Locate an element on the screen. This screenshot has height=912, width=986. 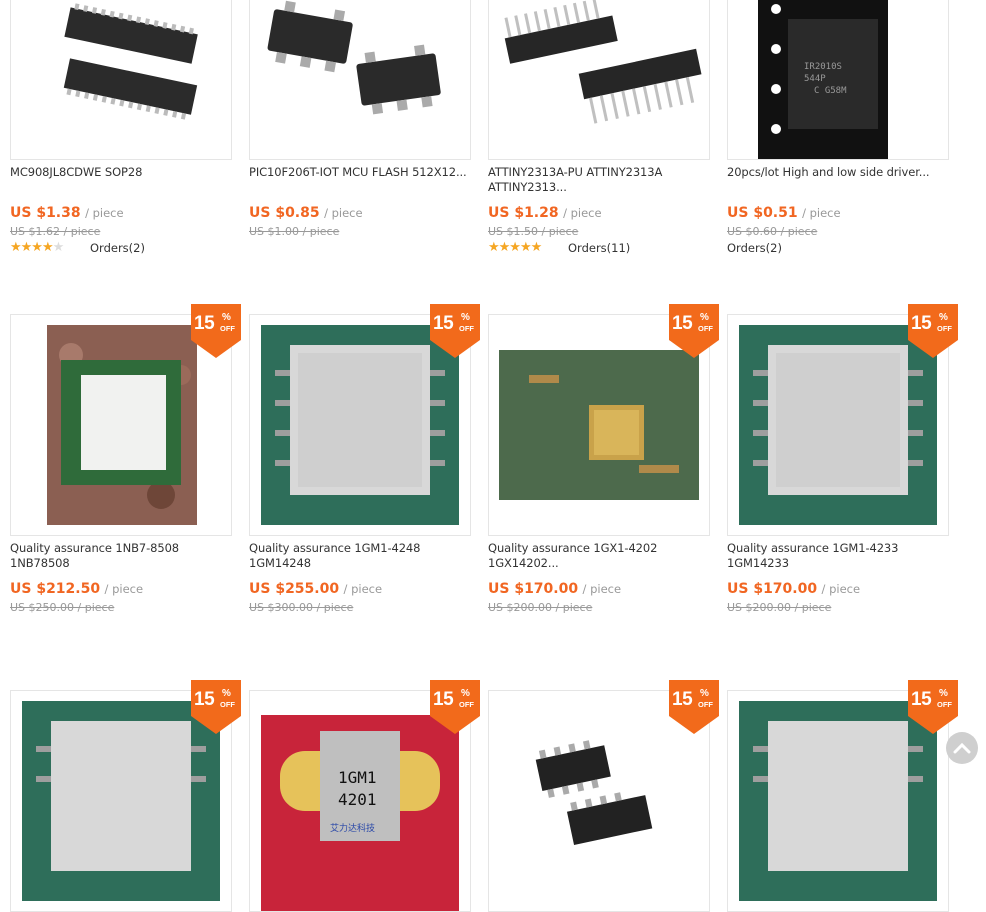
star-icon: ★★★★ is located at coordinates (32, 247).